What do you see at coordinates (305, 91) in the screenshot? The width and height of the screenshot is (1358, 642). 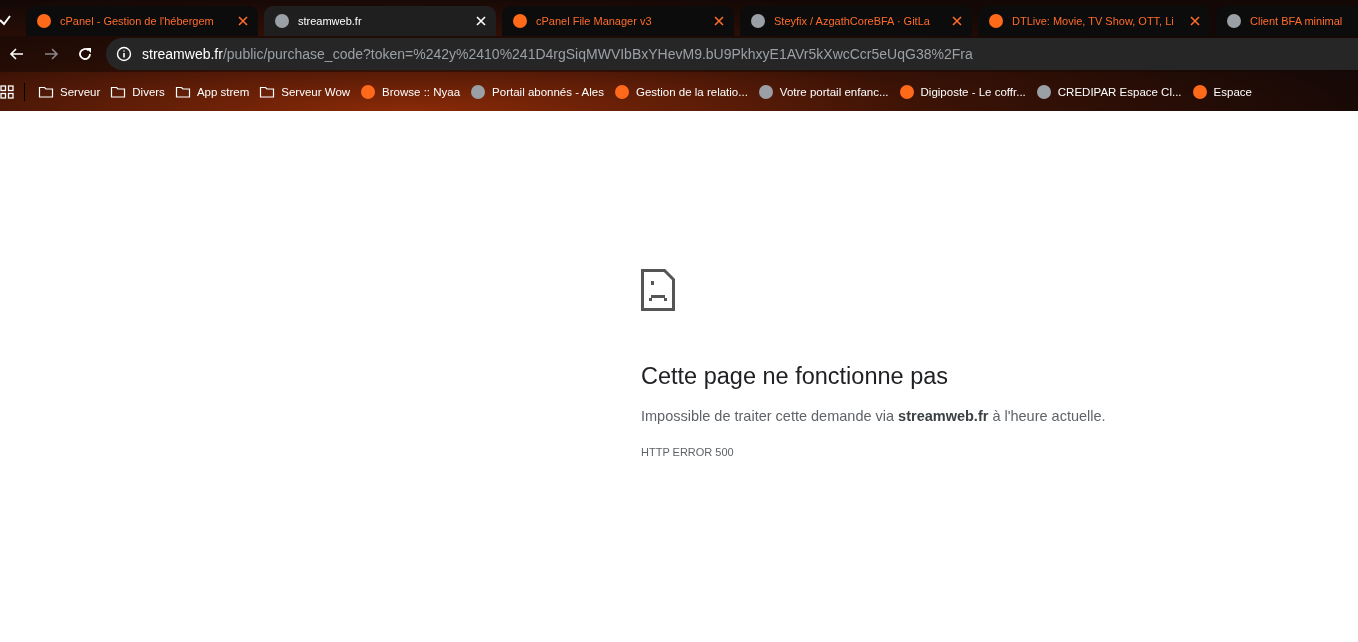 I see `bookmark-folder: Serveur Wow` at bounding box center [305, 91].